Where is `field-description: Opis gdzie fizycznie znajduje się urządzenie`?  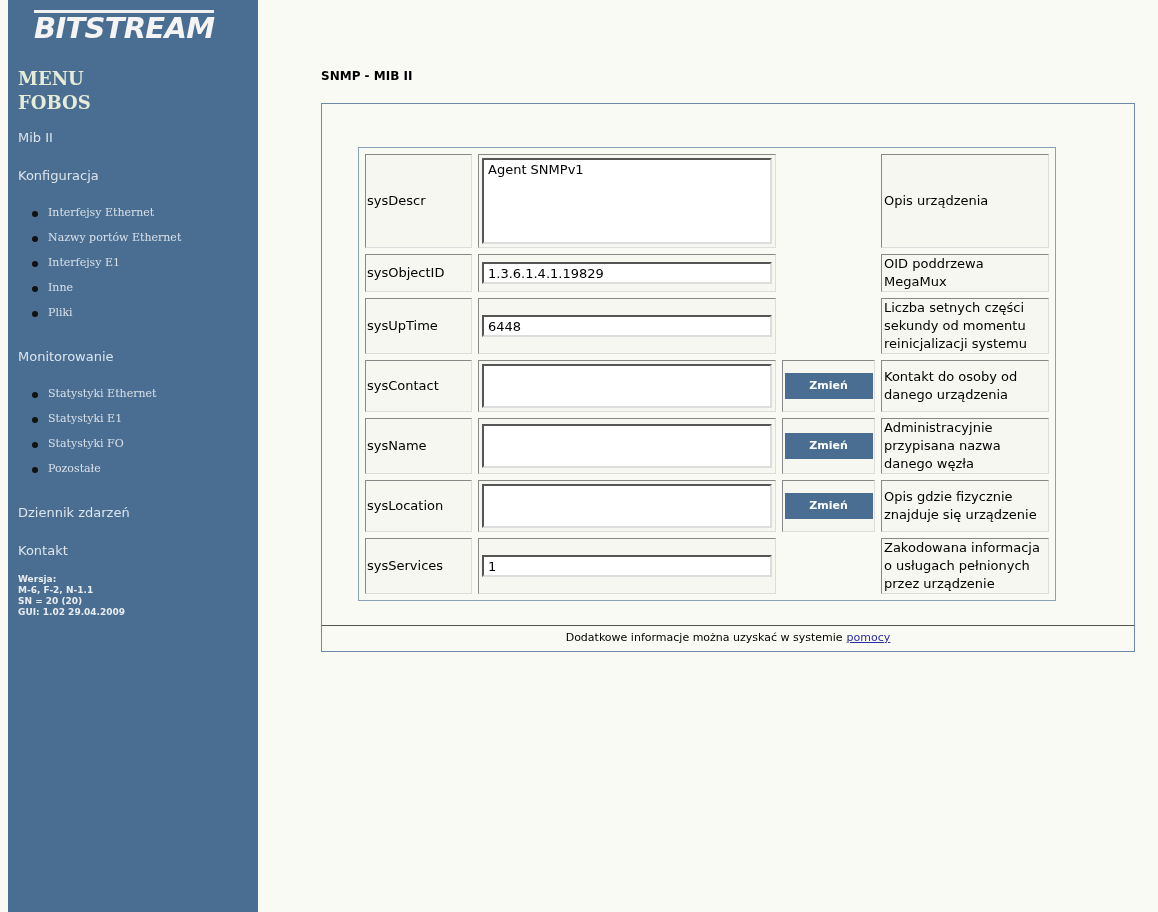 field-description: Opis gdzie fizycznie znajduje się urządzenie is located at coordinates (965, 506).